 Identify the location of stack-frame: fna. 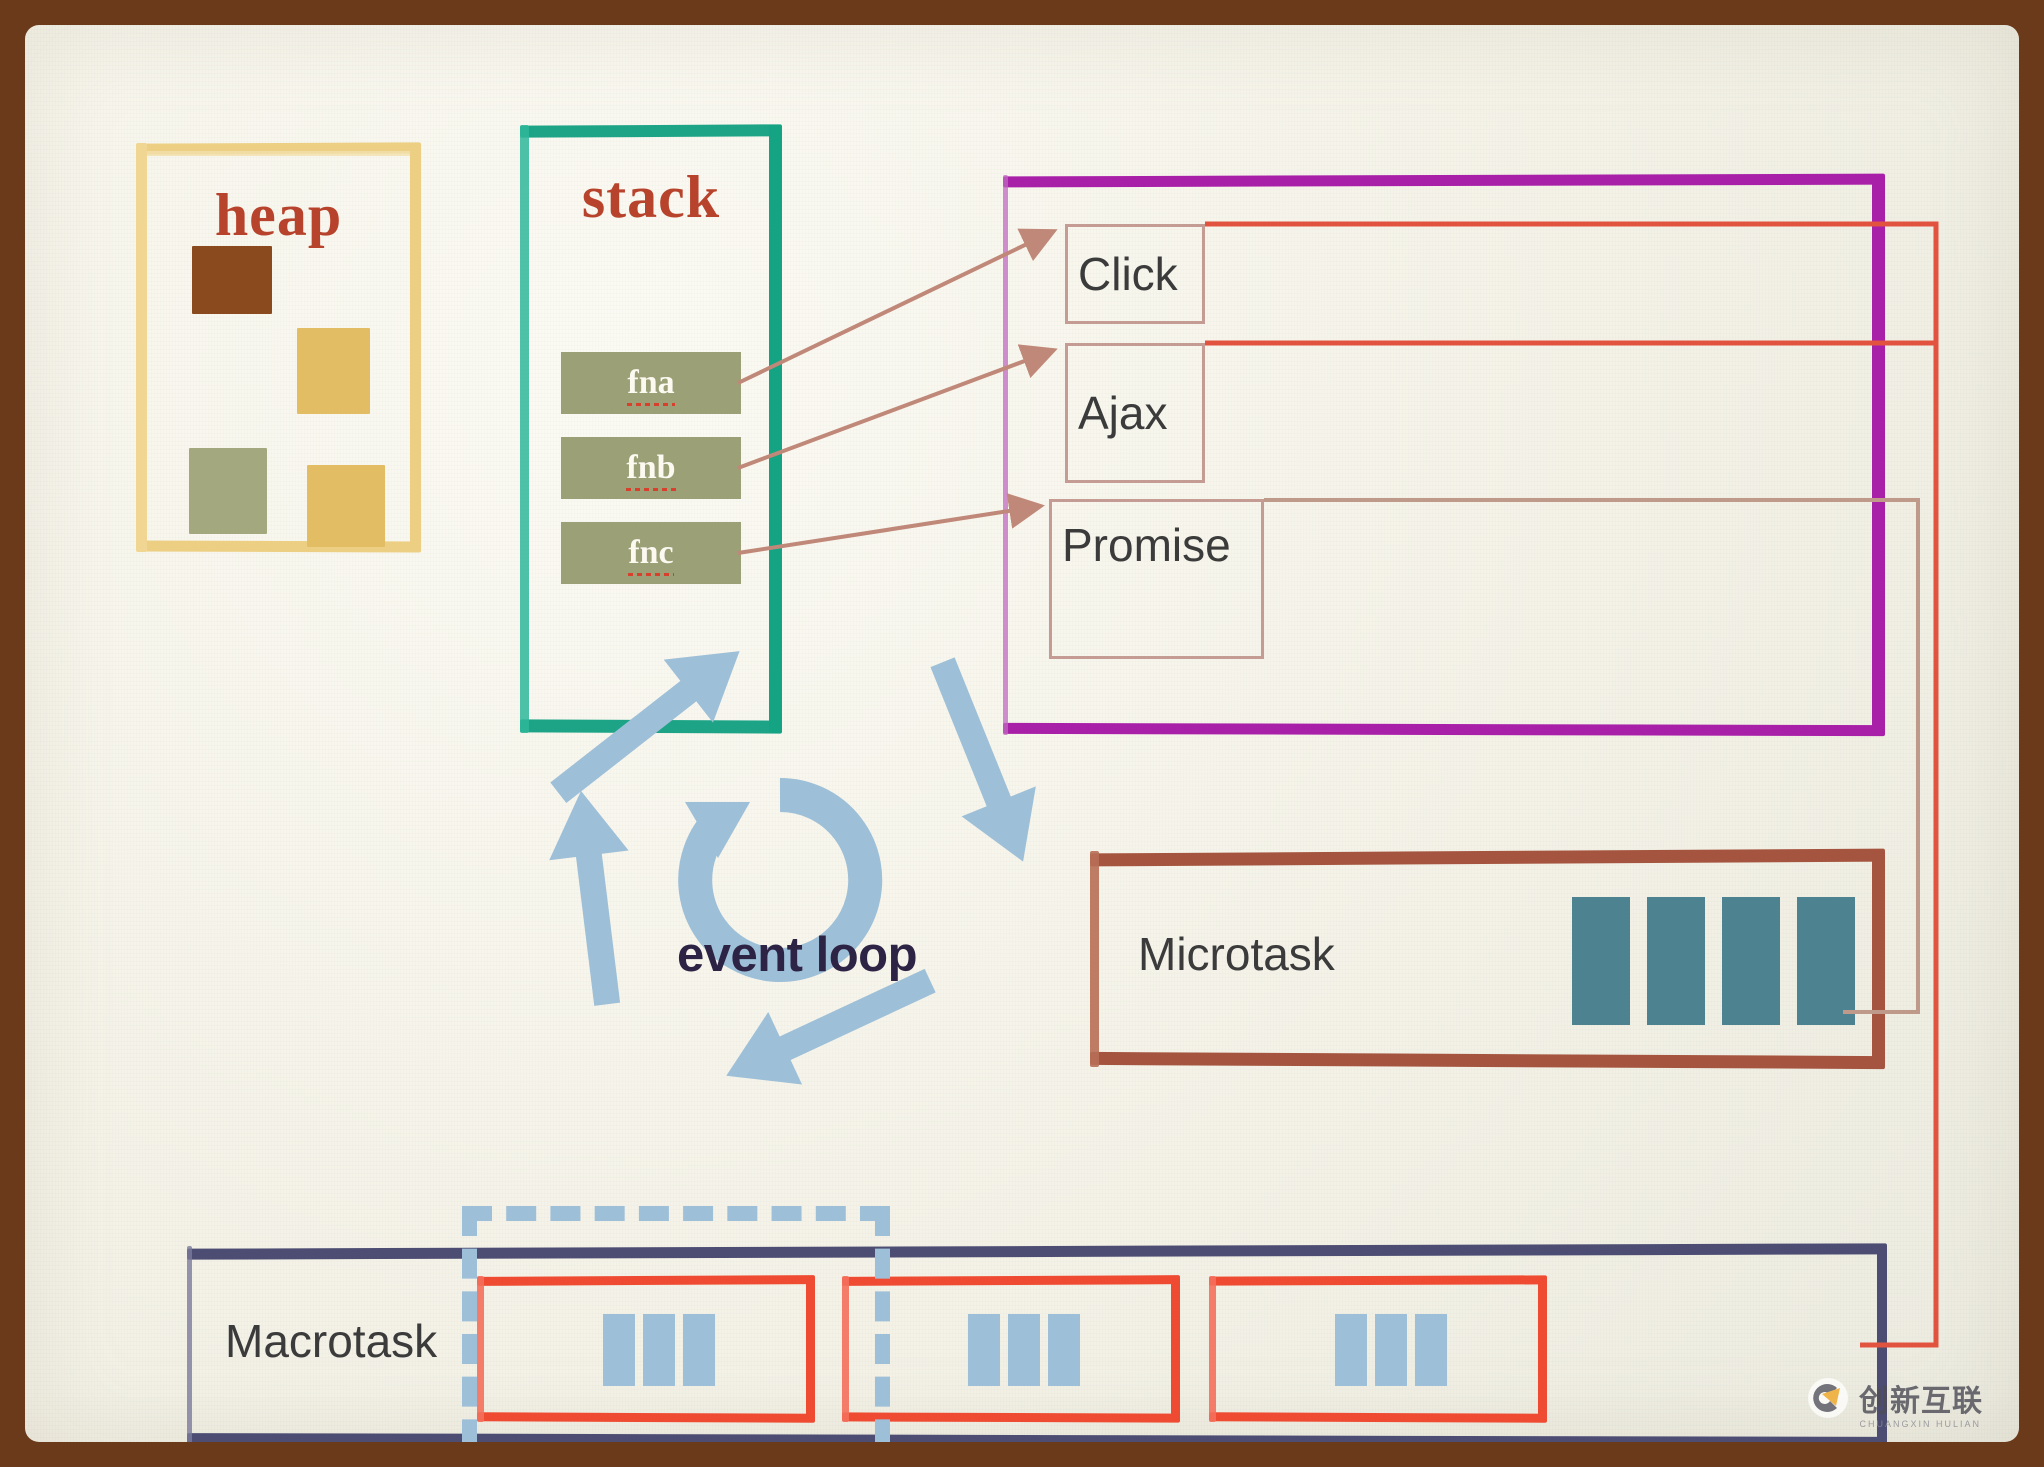
(651, 383).